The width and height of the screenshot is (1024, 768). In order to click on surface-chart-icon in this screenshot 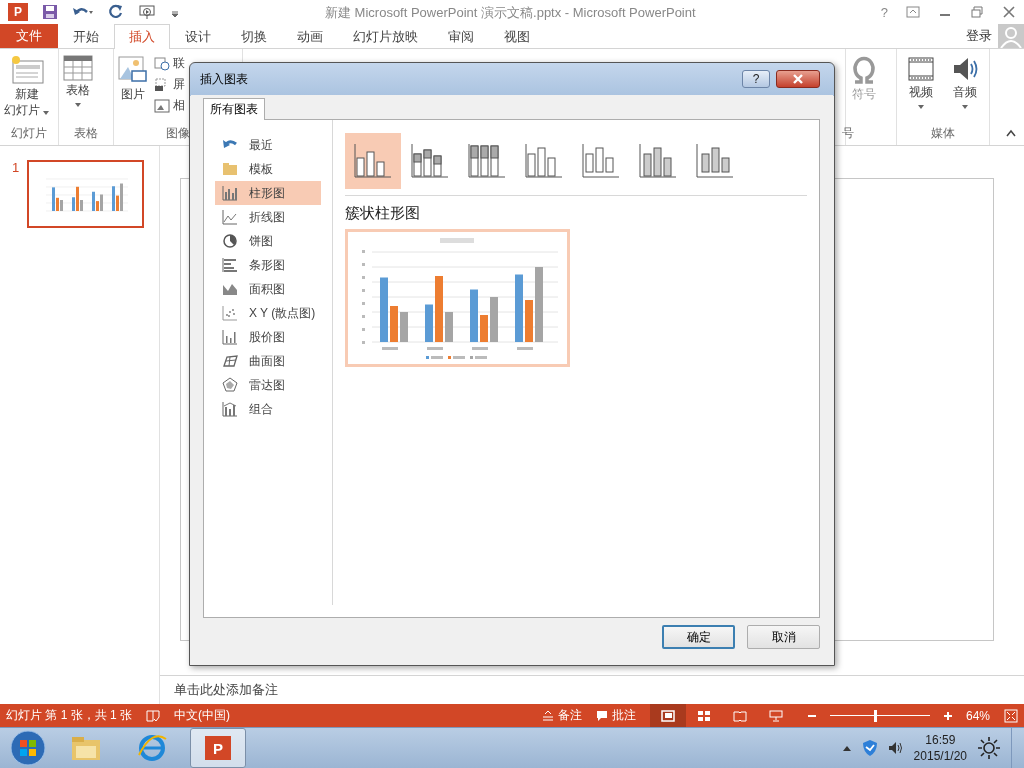, I will do `click(230, 361)`.